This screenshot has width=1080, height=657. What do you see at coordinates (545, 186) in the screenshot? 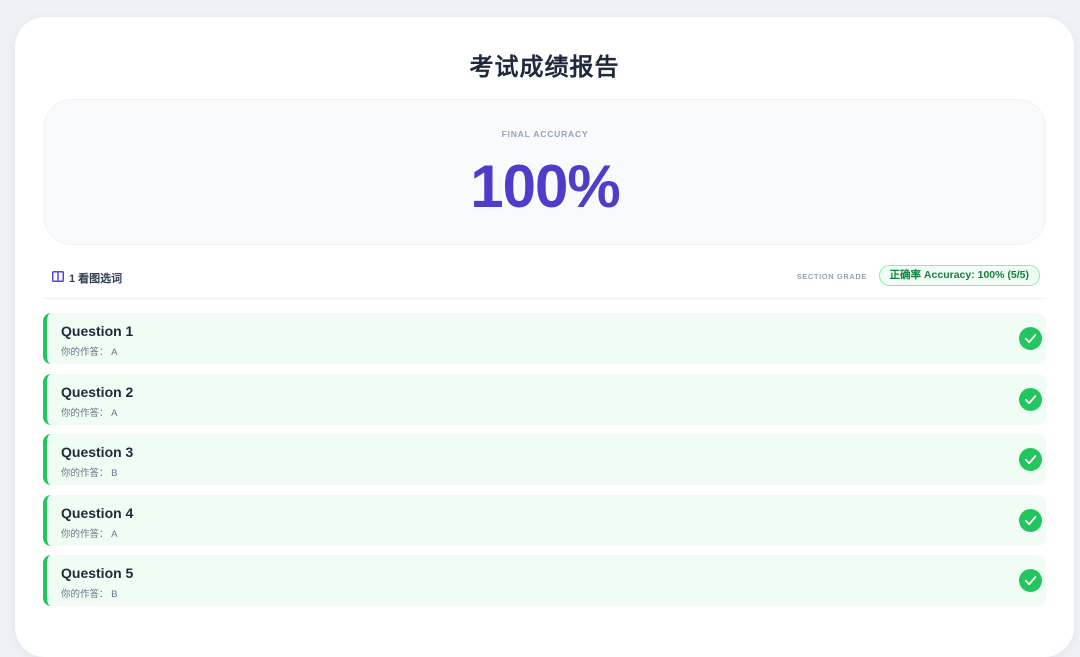
I see `final-accuracy-value: 100%` at bounding box center [545, 186].